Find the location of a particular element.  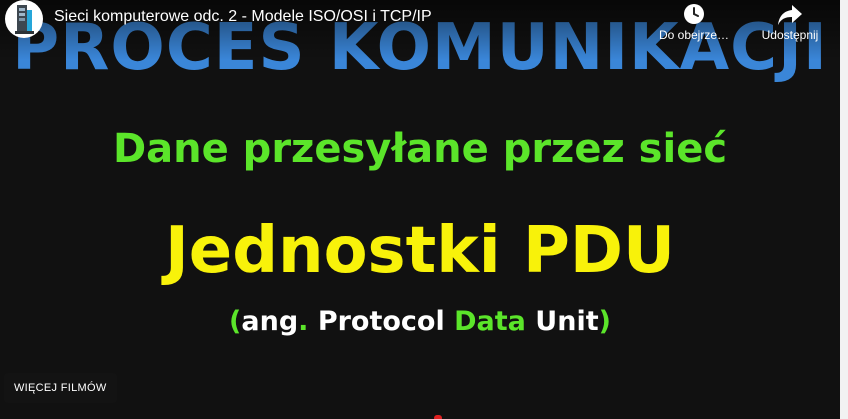

progress-marker is located at coordinates (438, 417).